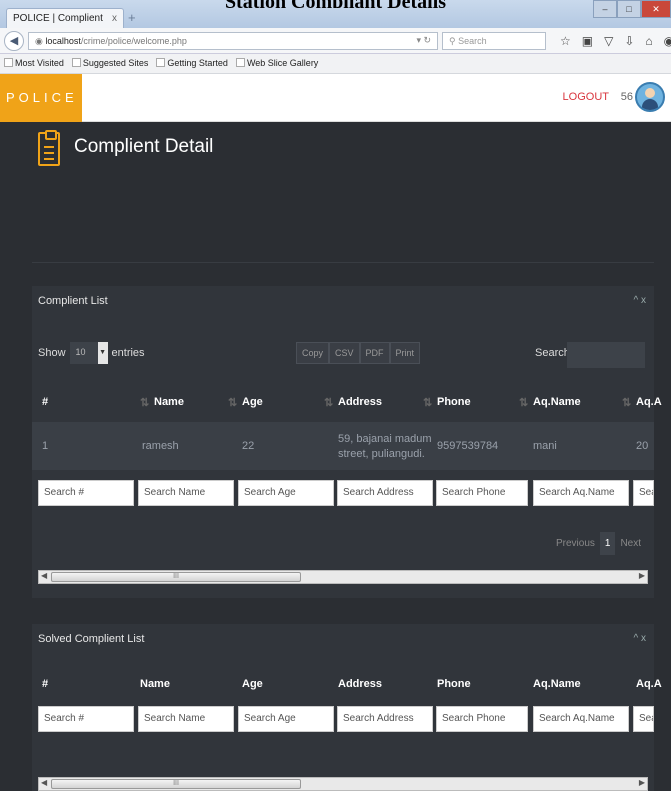  Describe the element at coordinates (608, 41) in the screenshot. I see `pocket-icon: ▽` at that location.